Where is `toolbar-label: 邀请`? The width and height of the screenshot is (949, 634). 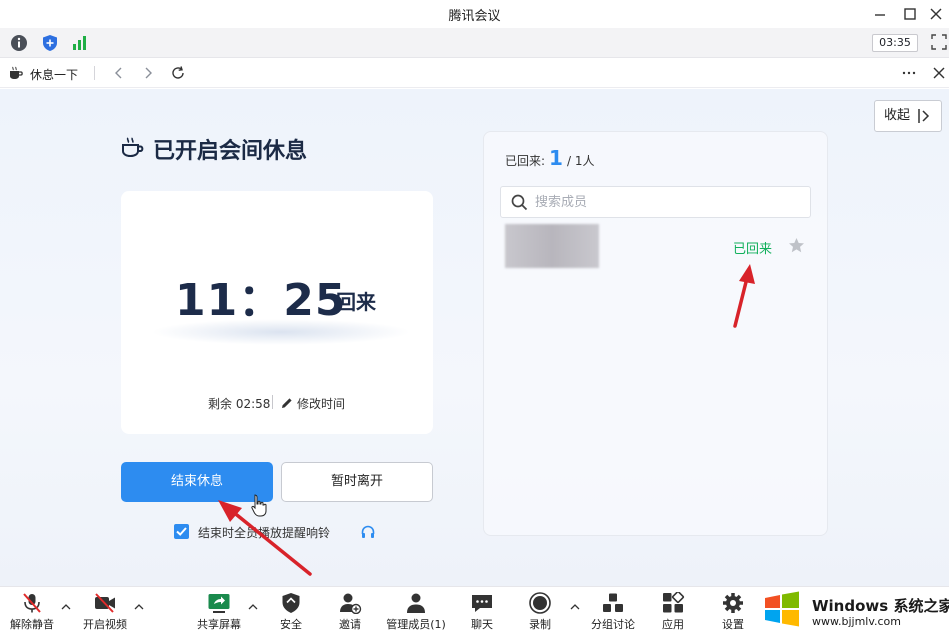 toolbar-label: 邀请 is located at coordinates (350, 624).